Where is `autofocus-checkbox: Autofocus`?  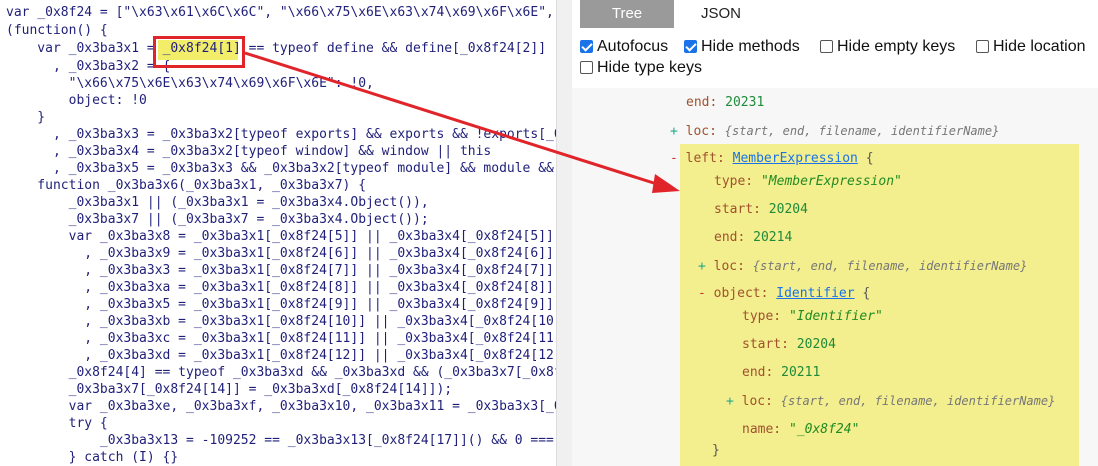 autofocus-checkbox: Autofocus is located at coordinates (624, 47).